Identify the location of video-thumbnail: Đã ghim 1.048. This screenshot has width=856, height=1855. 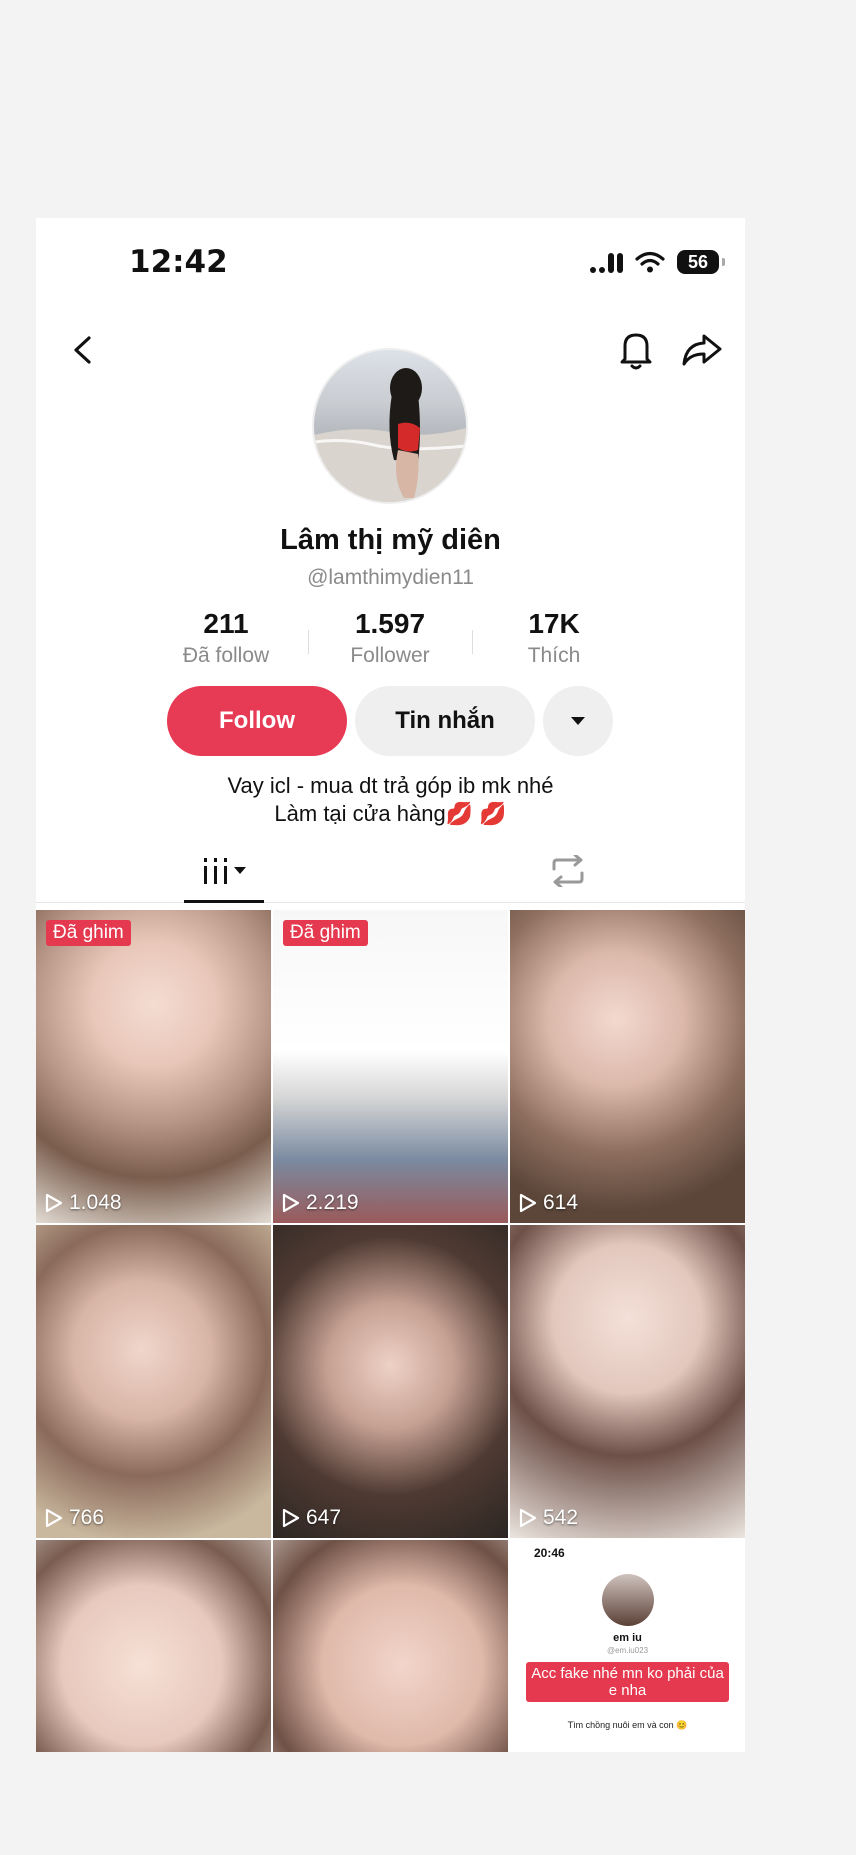
(153, 1066).